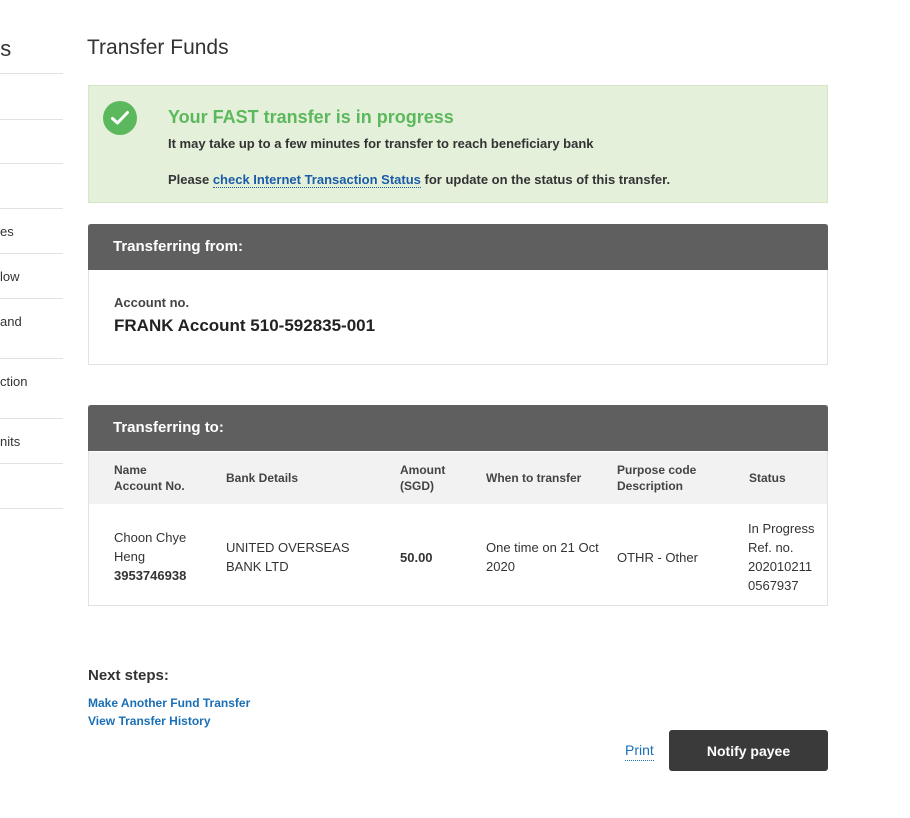  I want to click on notify-payee-button: Notify payee, so click(748, 750).